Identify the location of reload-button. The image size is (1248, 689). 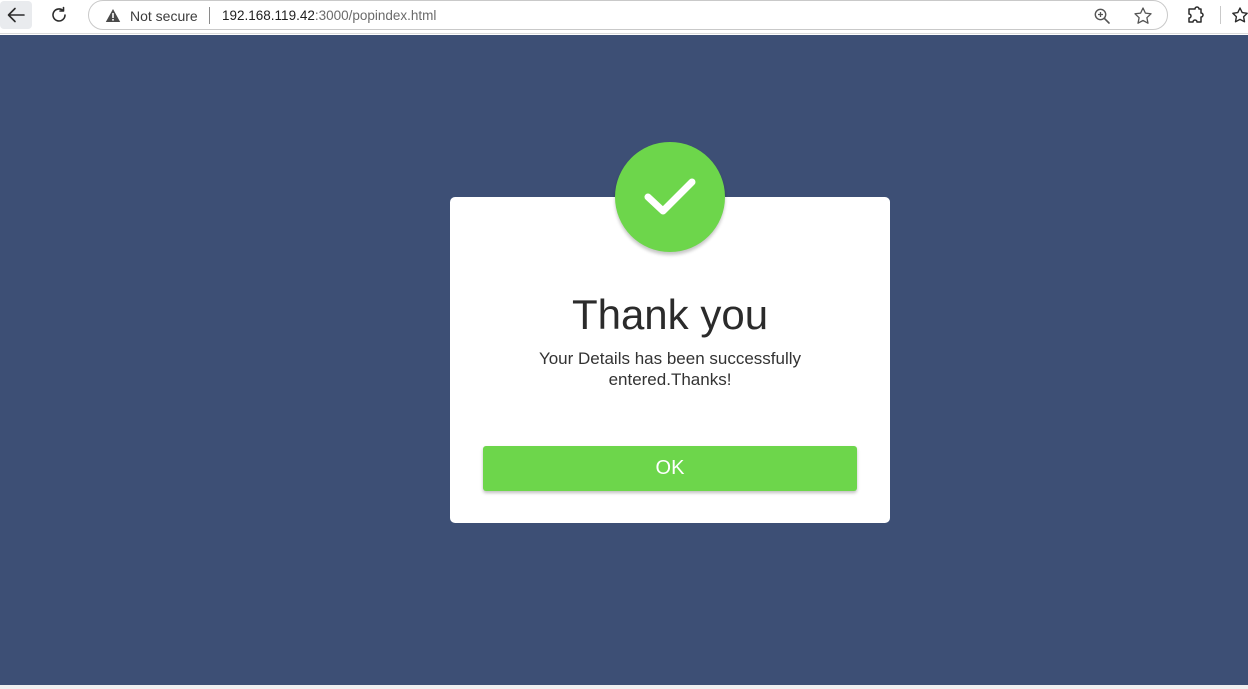
(59, 15).